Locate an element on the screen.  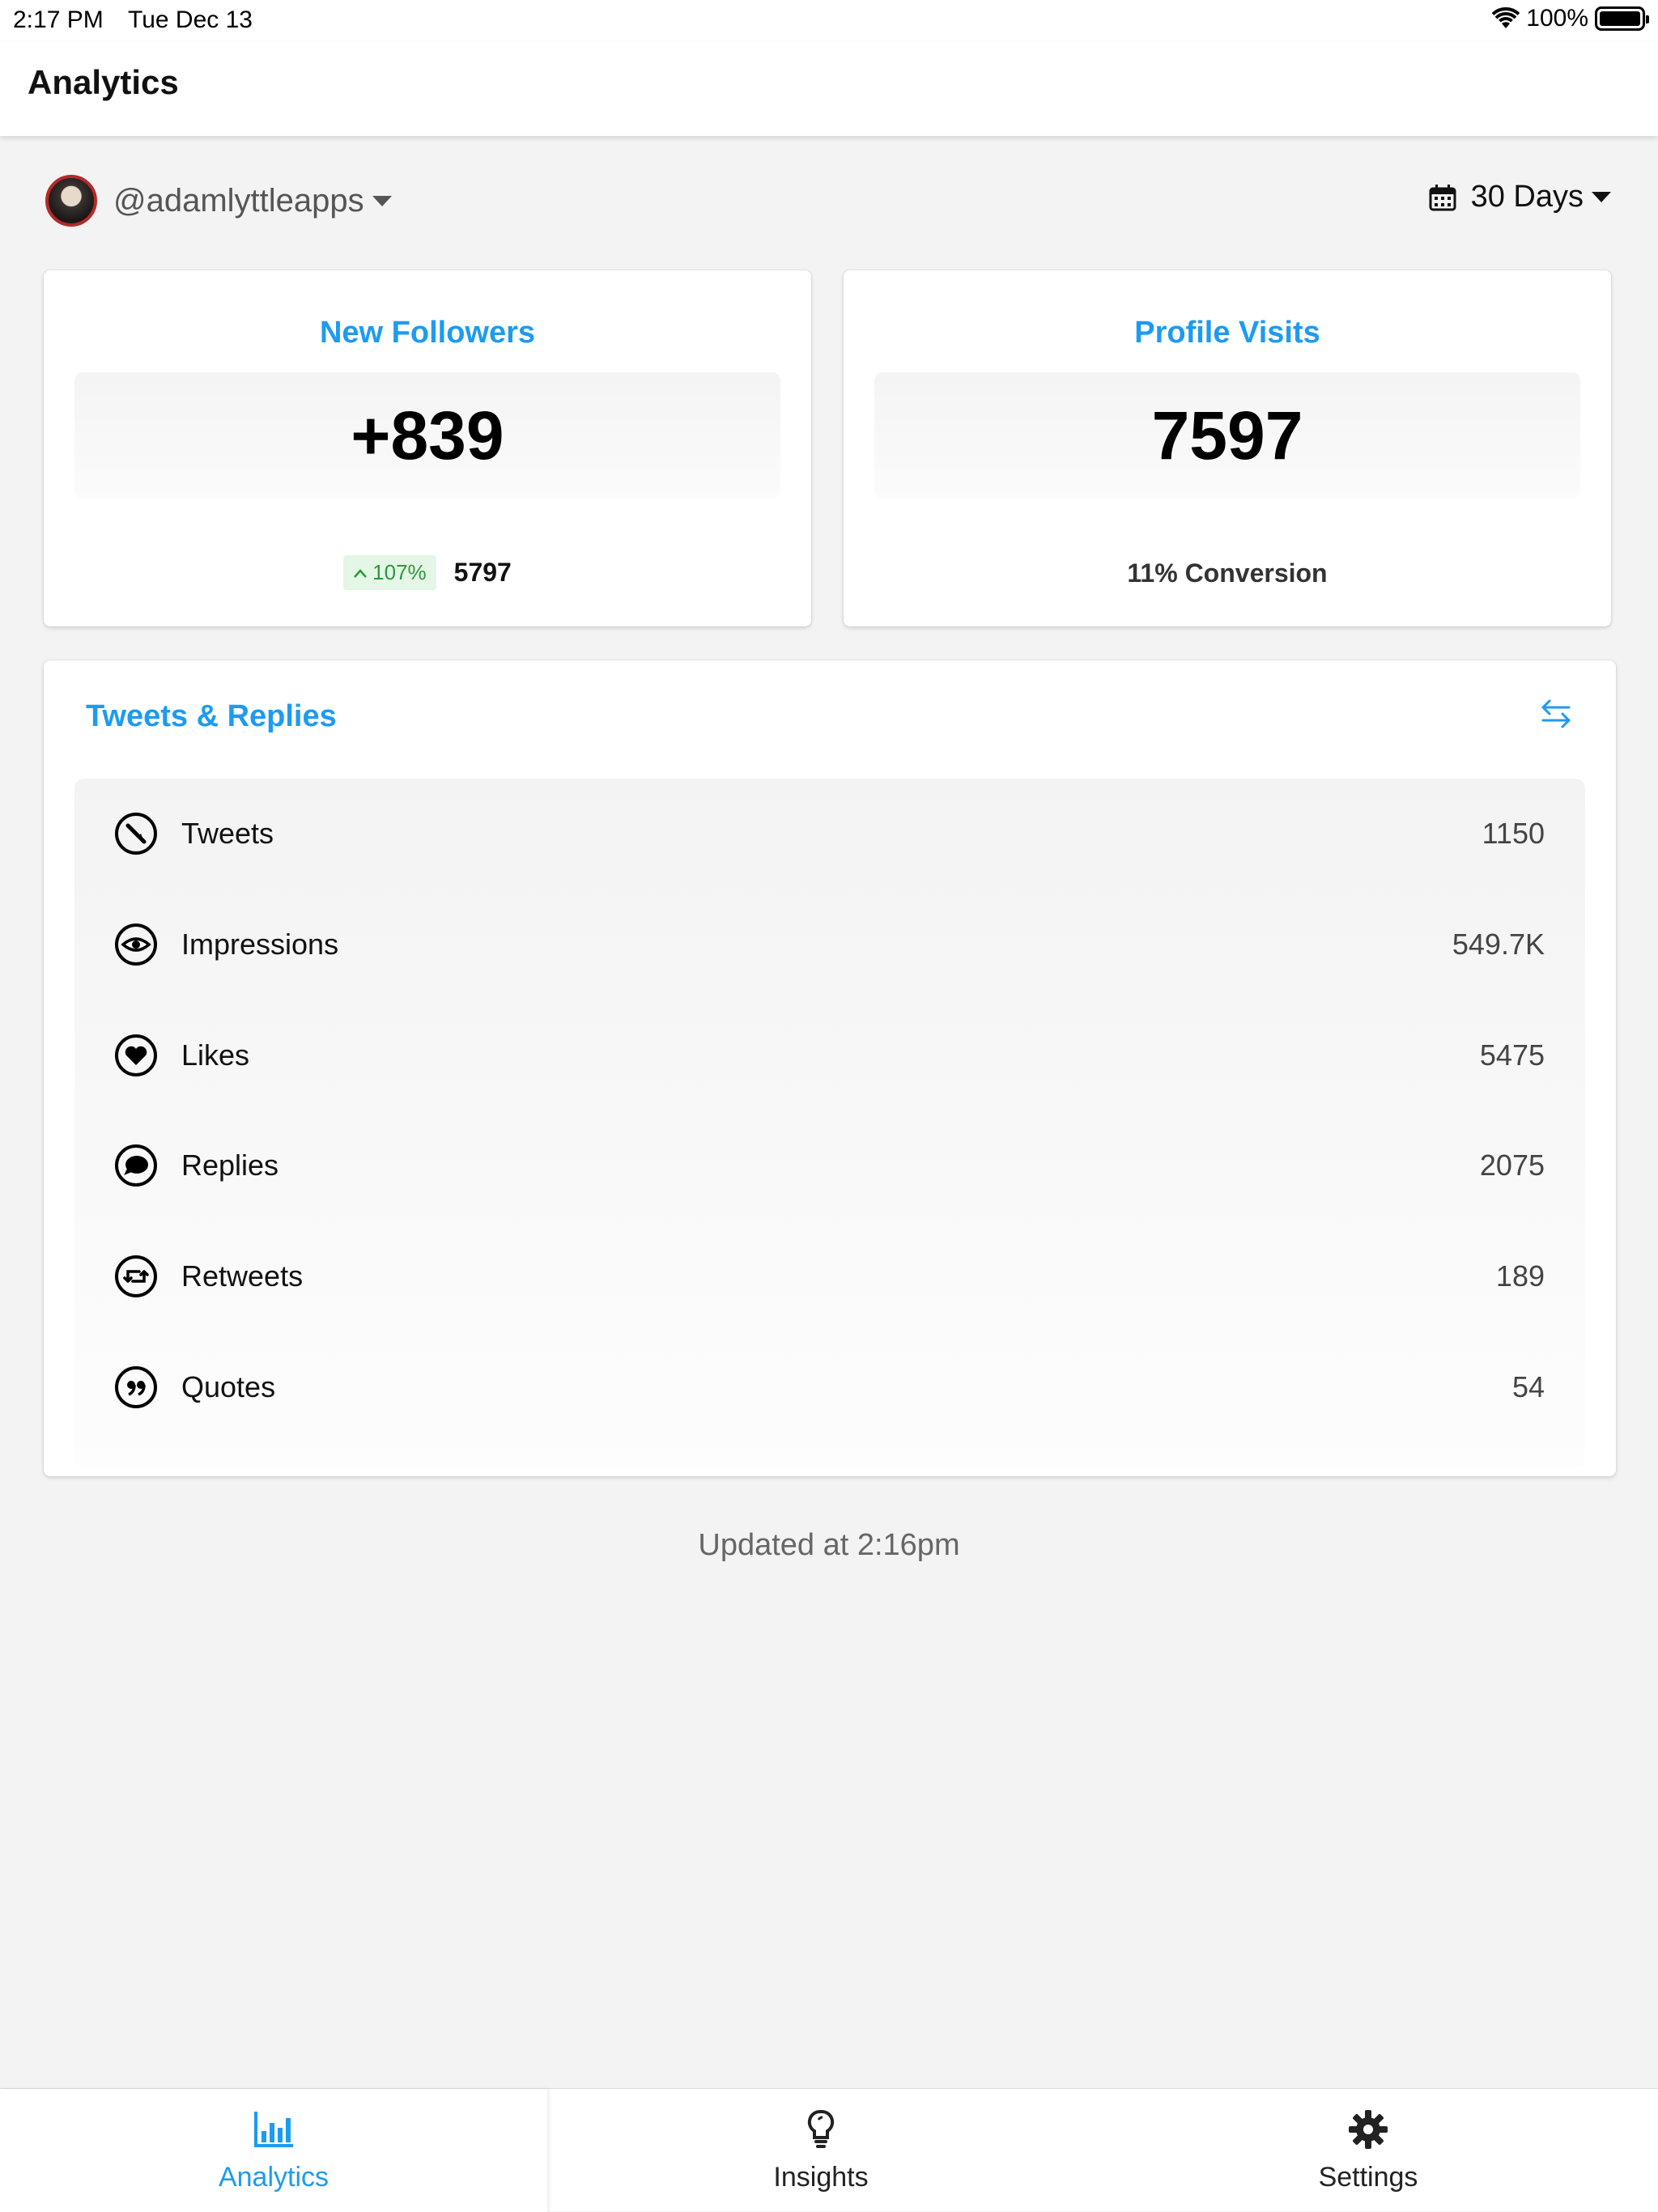
conversion-rate: 11% Conversion is located at coordinates (1227, 573).